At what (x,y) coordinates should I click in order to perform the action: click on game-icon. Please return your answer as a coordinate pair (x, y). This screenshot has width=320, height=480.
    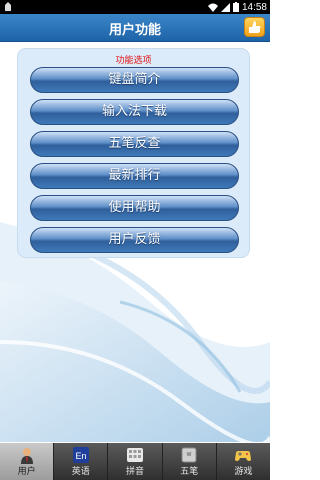
    Looking at the image, I should click on (243, 456).